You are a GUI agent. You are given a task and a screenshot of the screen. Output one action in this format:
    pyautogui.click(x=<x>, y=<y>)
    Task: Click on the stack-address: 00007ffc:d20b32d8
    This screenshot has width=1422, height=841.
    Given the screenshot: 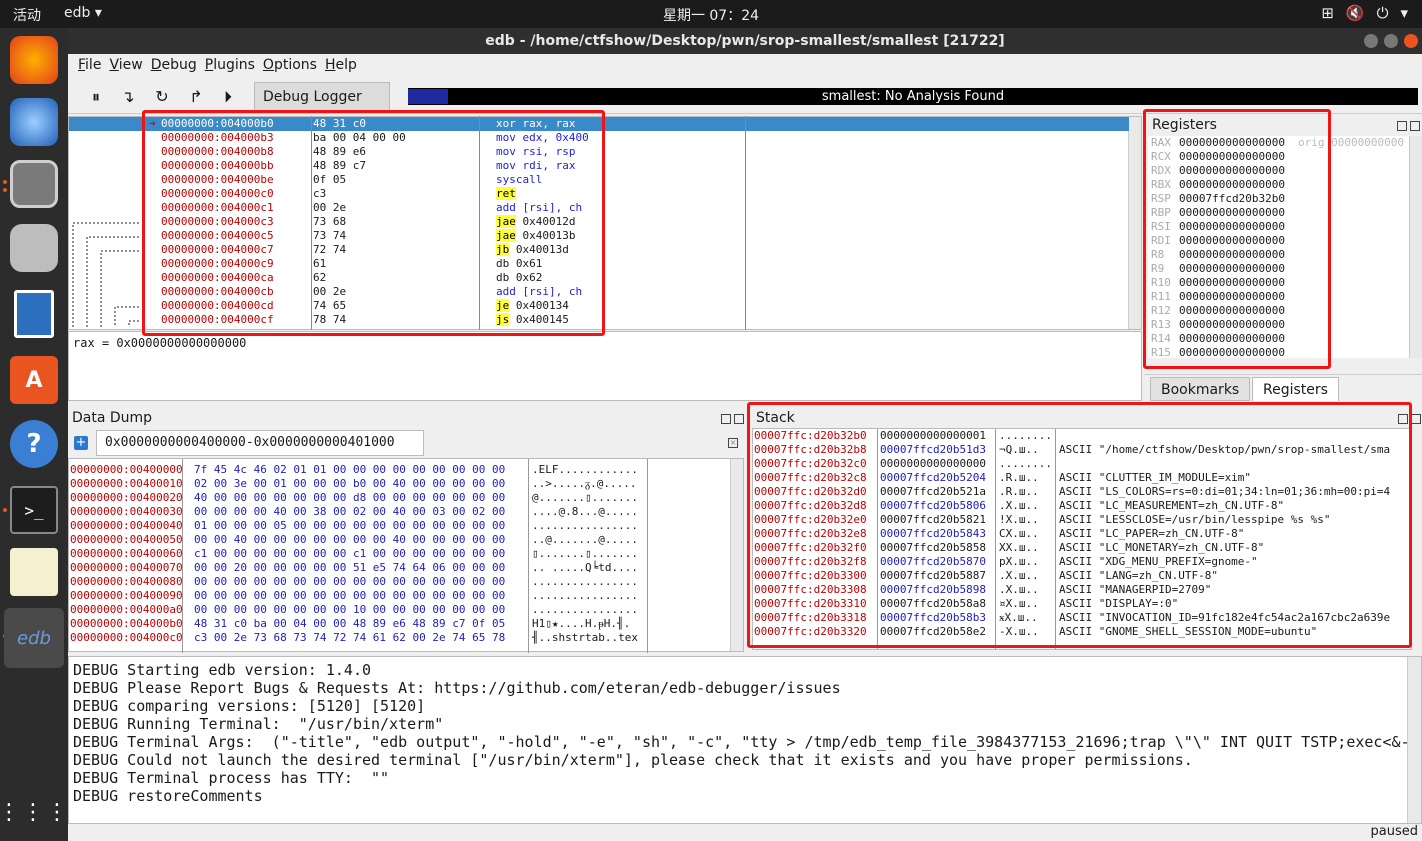 What is the action you would take?
    pyautogui.click(x=810, y=506)
    